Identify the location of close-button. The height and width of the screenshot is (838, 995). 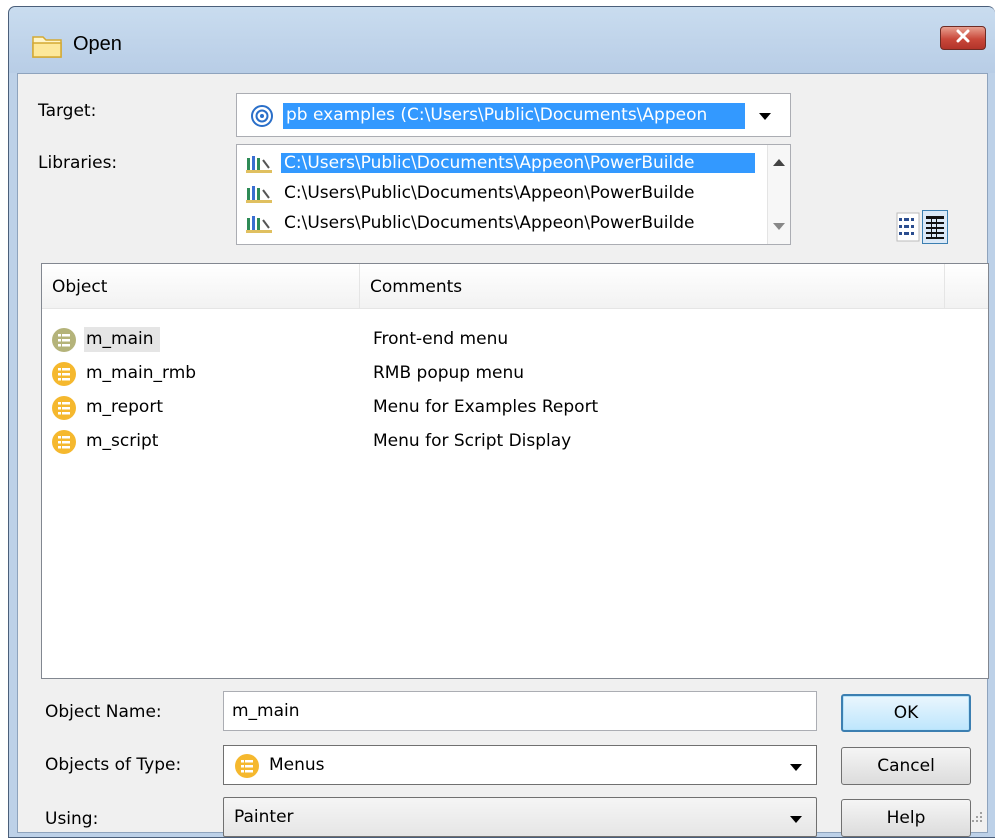
(963, 38).